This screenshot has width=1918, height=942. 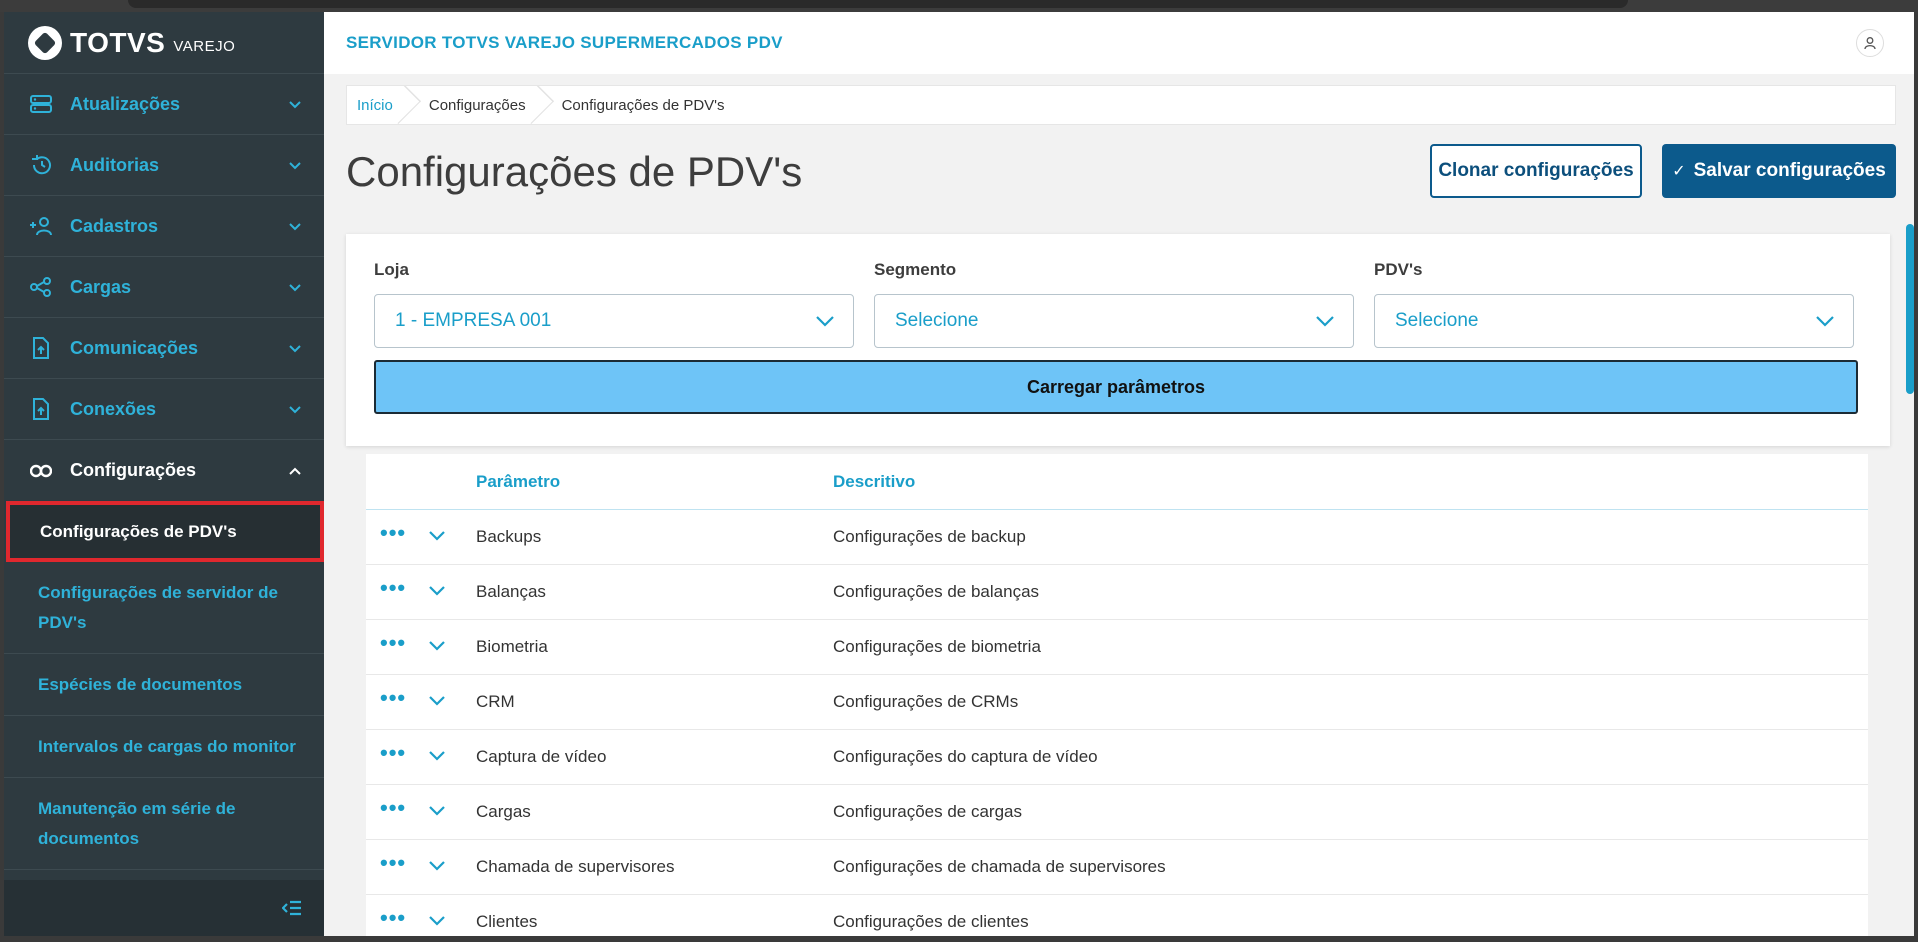 I want to click on share-icon, so click(x=41, y=287).